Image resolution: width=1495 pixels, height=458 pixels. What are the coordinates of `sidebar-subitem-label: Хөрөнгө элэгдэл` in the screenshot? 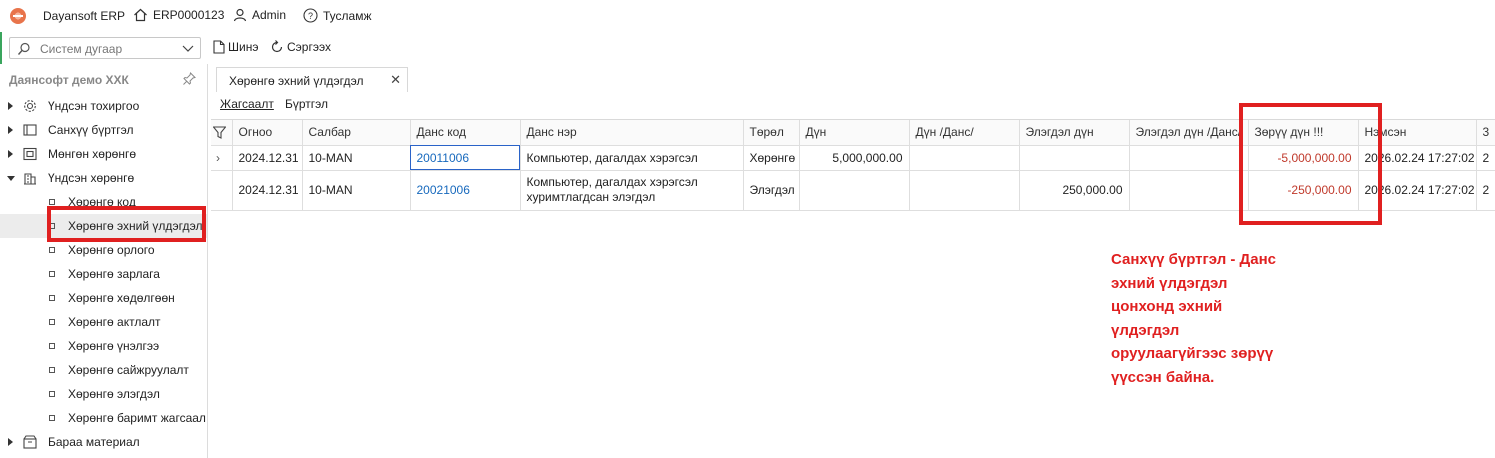 It's located at (114, 394).